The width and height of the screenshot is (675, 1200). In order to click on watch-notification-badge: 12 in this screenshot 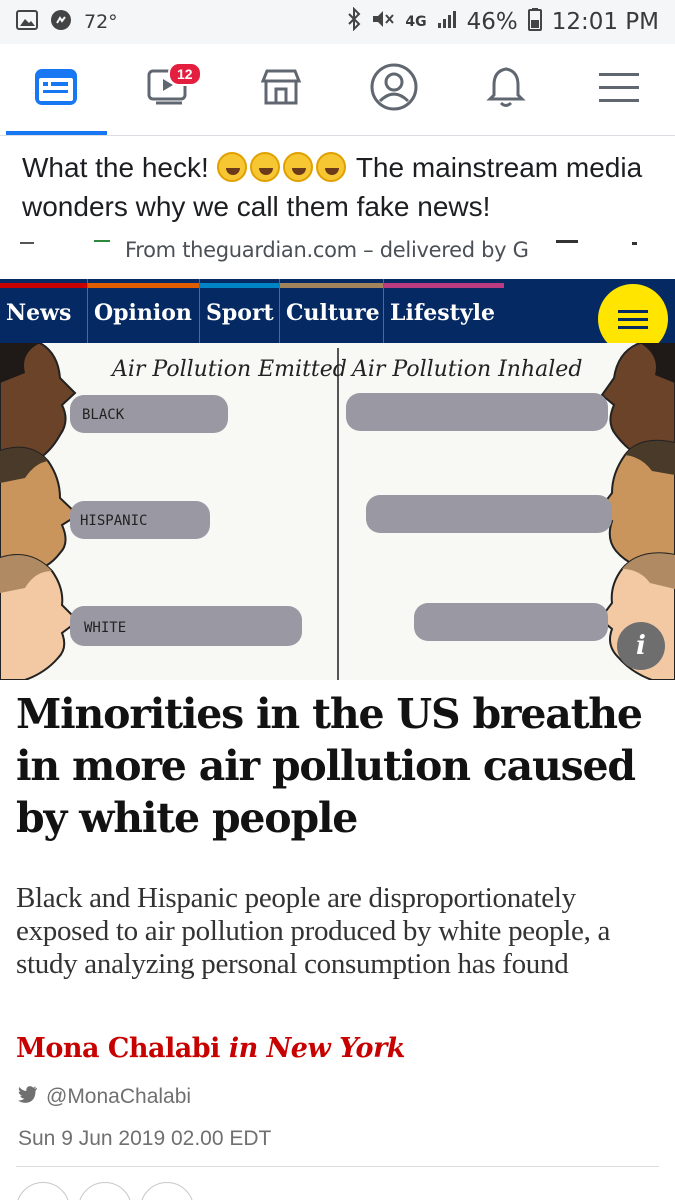, I will do `click(185, 74)`.